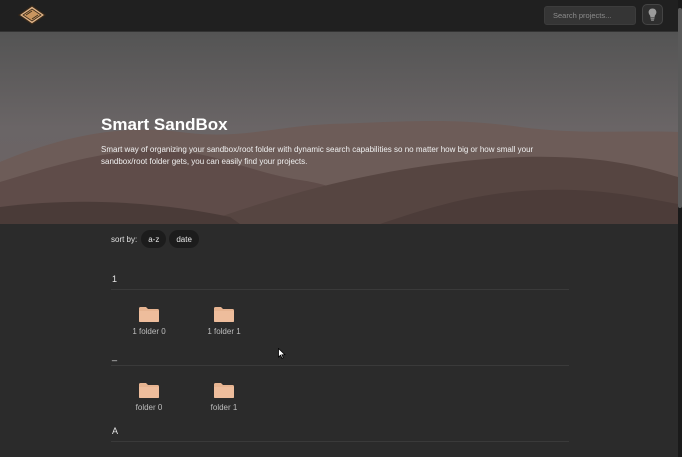  I want to click on top-navbar, so click(341, 16).